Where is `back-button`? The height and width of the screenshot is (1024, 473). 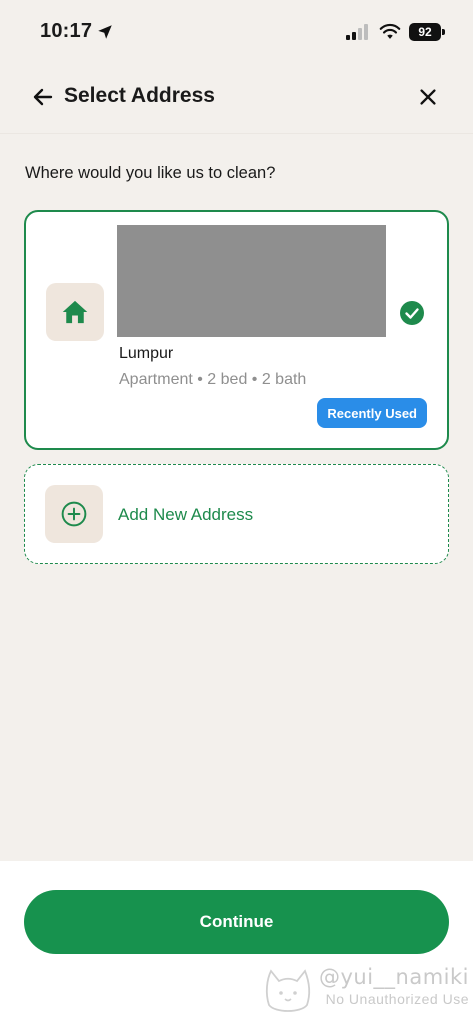 back-button is located at coordinates (43, 97).